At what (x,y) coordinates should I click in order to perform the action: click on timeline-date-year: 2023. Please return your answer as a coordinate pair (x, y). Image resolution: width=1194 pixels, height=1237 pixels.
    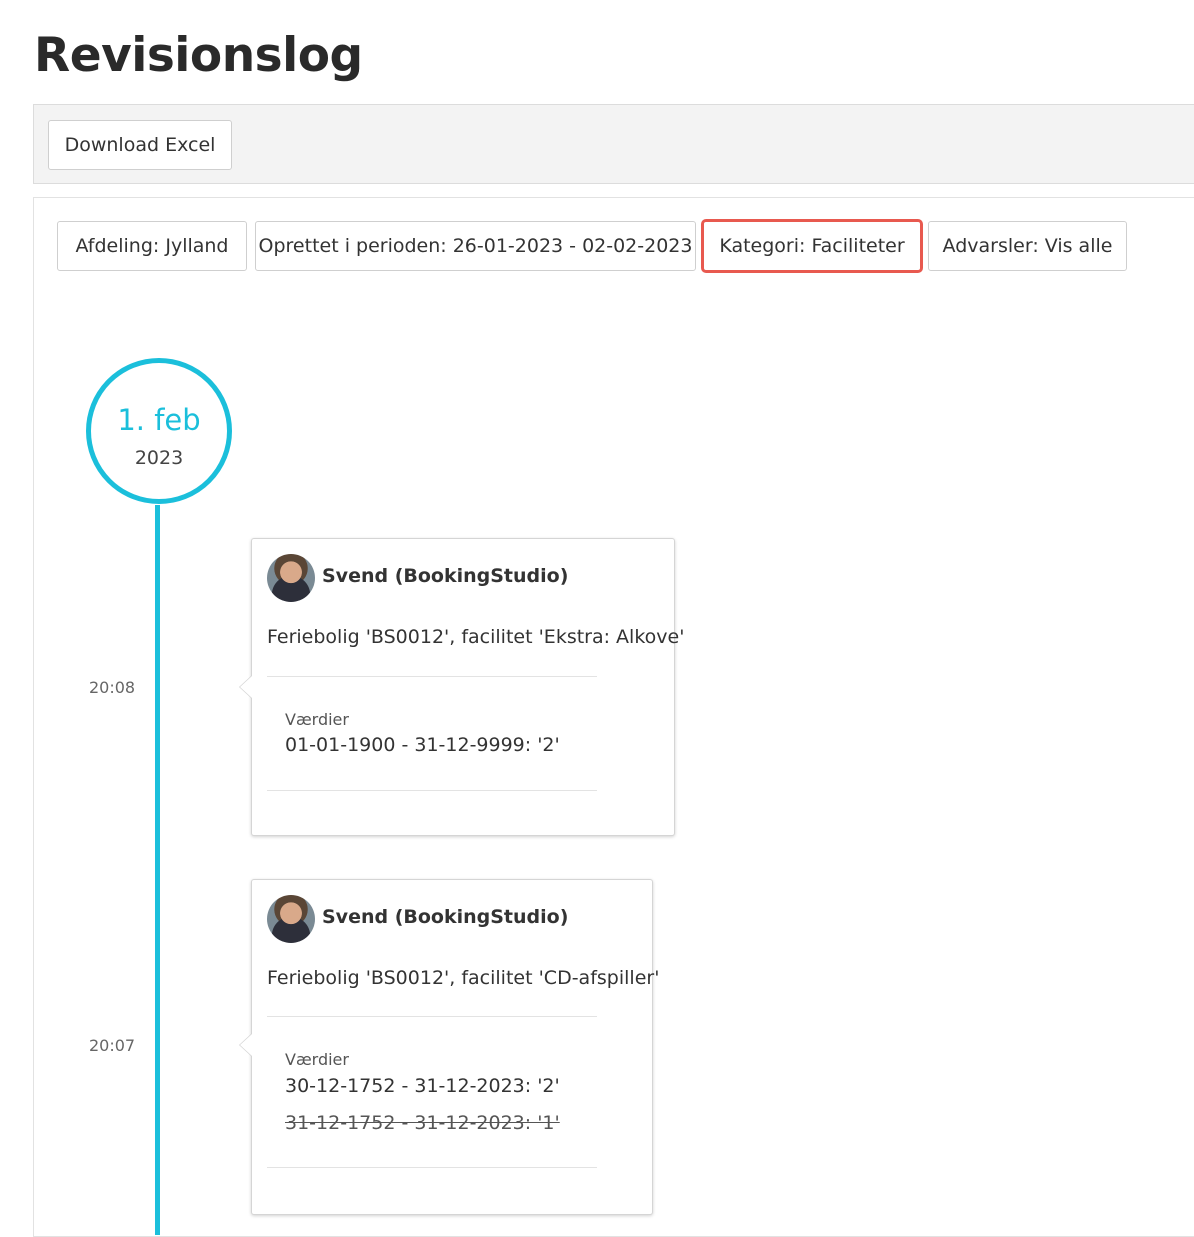
    Looking at the image, I should click on (159, 458).